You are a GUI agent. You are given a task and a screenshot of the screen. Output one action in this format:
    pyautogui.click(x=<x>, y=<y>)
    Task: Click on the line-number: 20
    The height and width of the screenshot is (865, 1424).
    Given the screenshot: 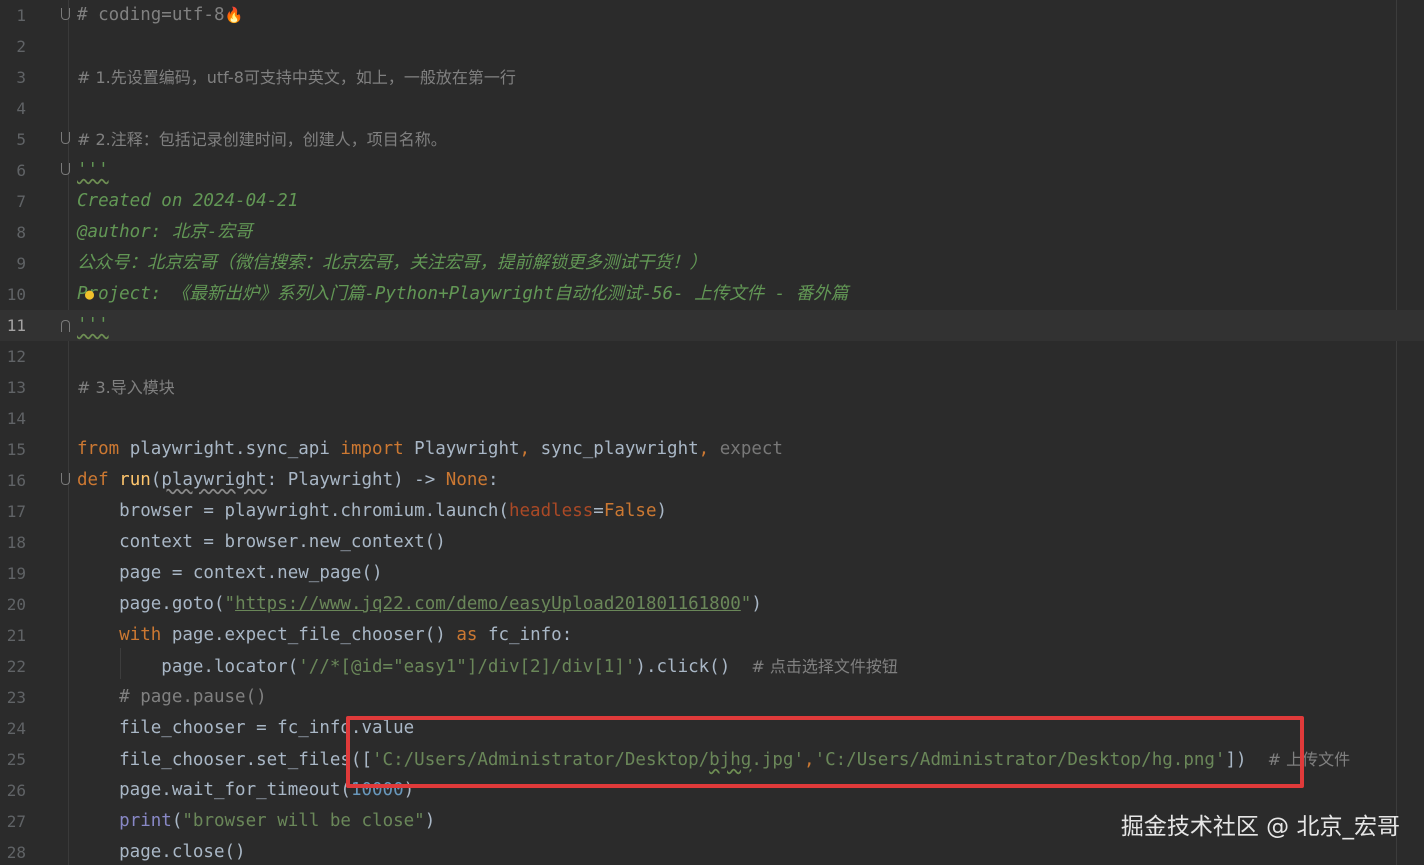 What is the action you would take?
    pyautogui.click(x=16, y=604)
    